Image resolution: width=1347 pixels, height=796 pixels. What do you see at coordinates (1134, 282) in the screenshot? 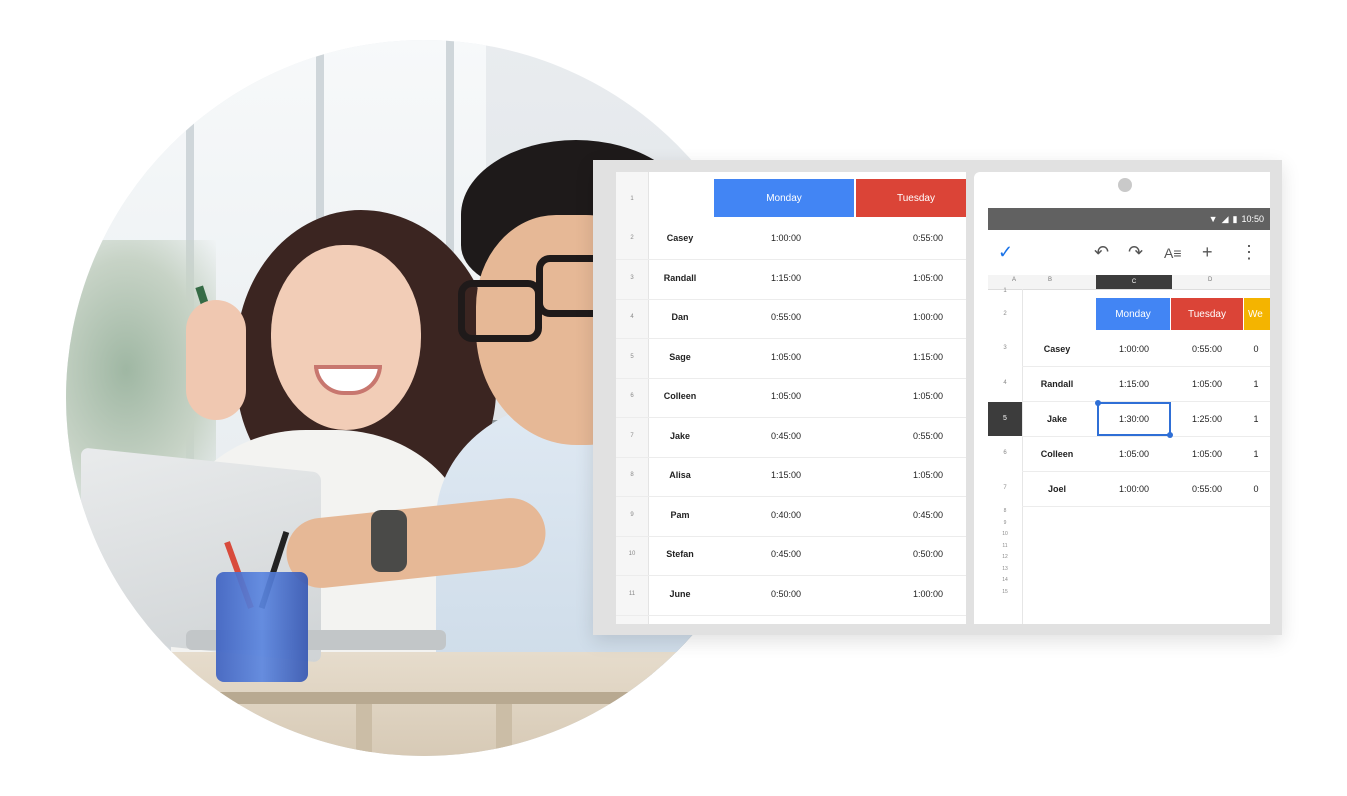
I see `column-letter-selected: C` at bounding box center [1134, 282].